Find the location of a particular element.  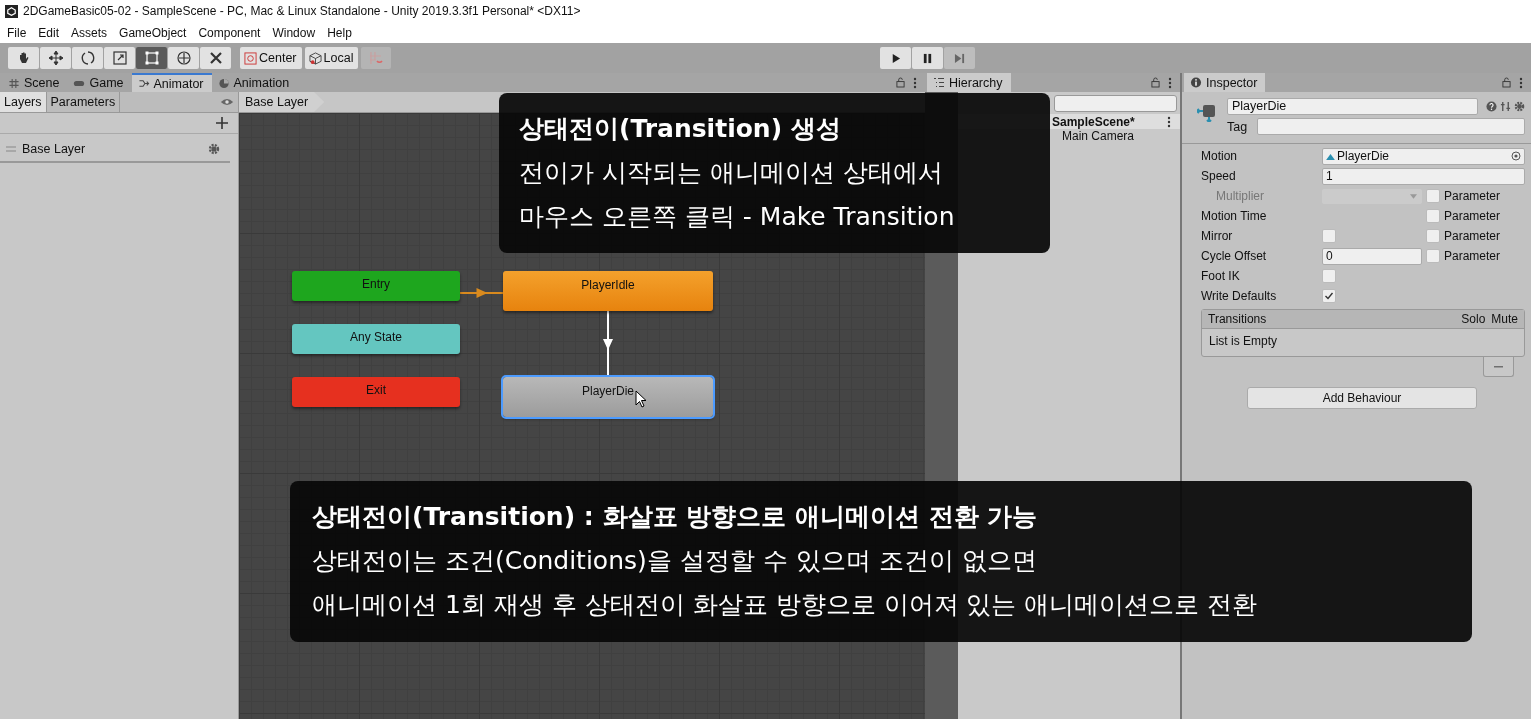

search-field is located at coordinates (1115, 103).